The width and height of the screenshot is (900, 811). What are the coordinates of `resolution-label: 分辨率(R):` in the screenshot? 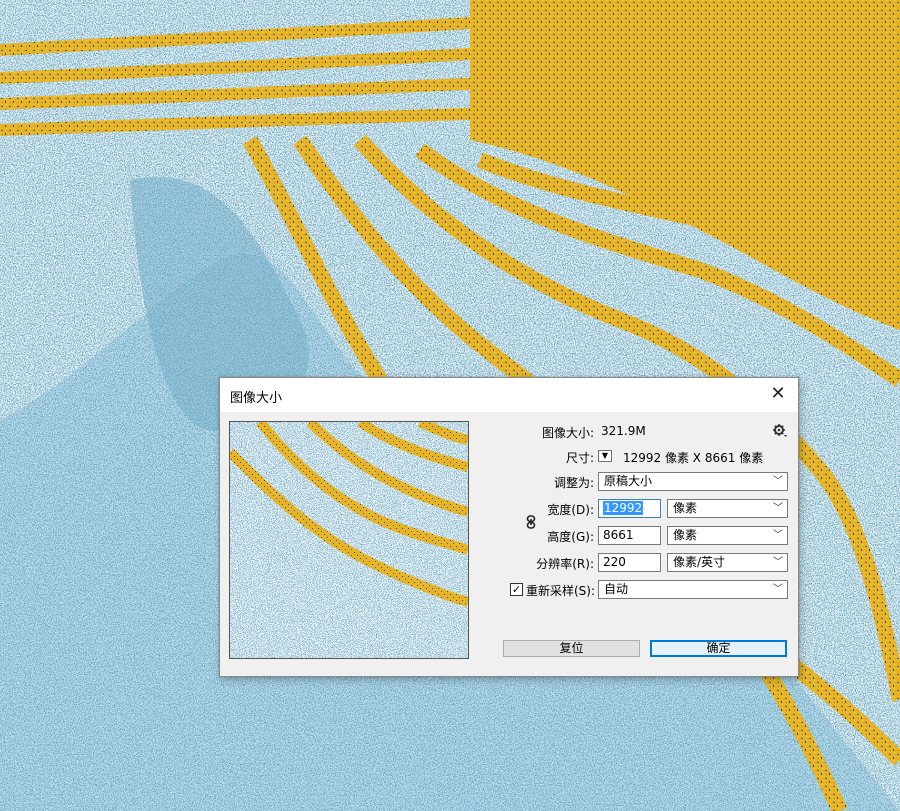 It's located at (565, 564).